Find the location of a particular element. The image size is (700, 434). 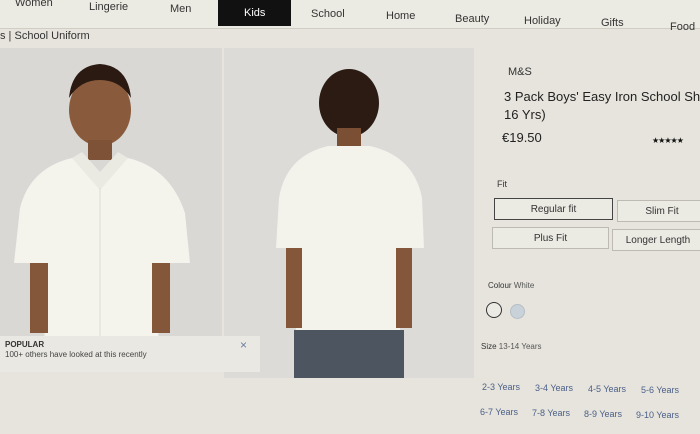

size-option-9-10: 9-10 Years is located at coordinates (657, 415).